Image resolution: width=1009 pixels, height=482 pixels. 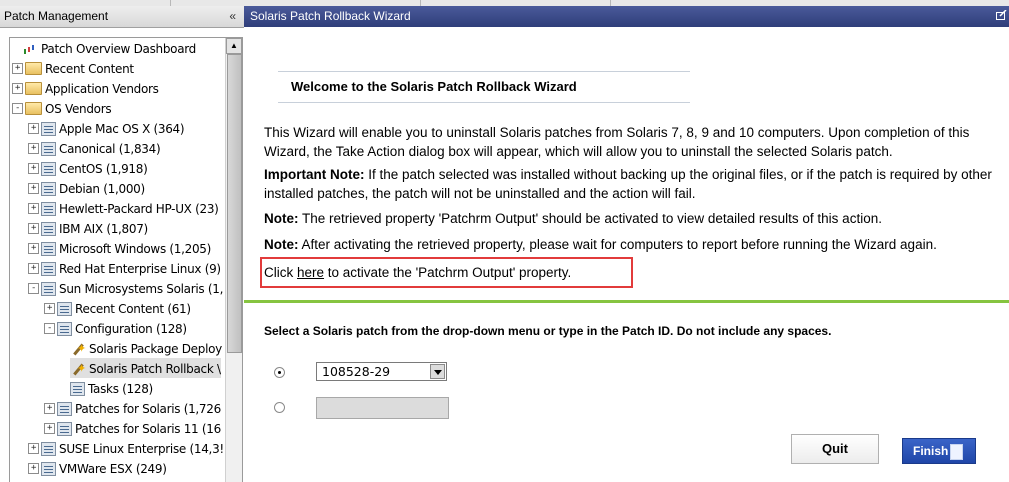 What do you see at coordinates (279, 407) in the screenshot?
I see `radio-patch-id-option` at bounding box center [279, 407].